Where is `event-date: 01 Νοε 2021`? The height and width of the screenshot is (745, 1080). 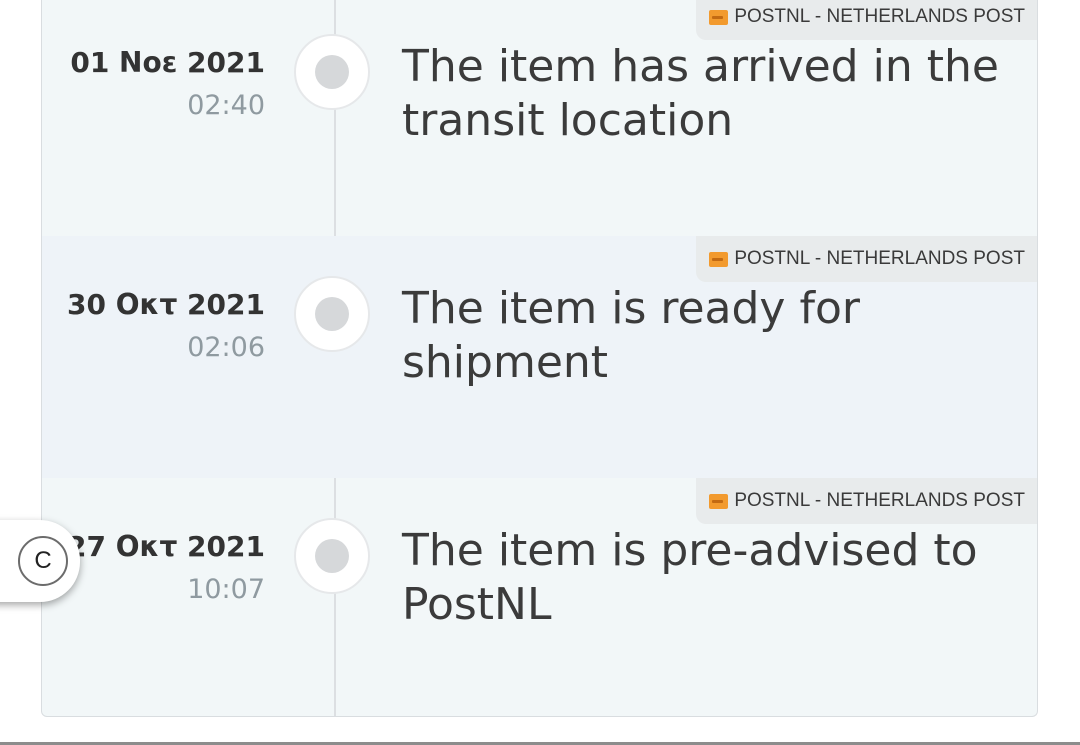
event-date: 01 Νοε 2021 is located at coordinates (167, 62).